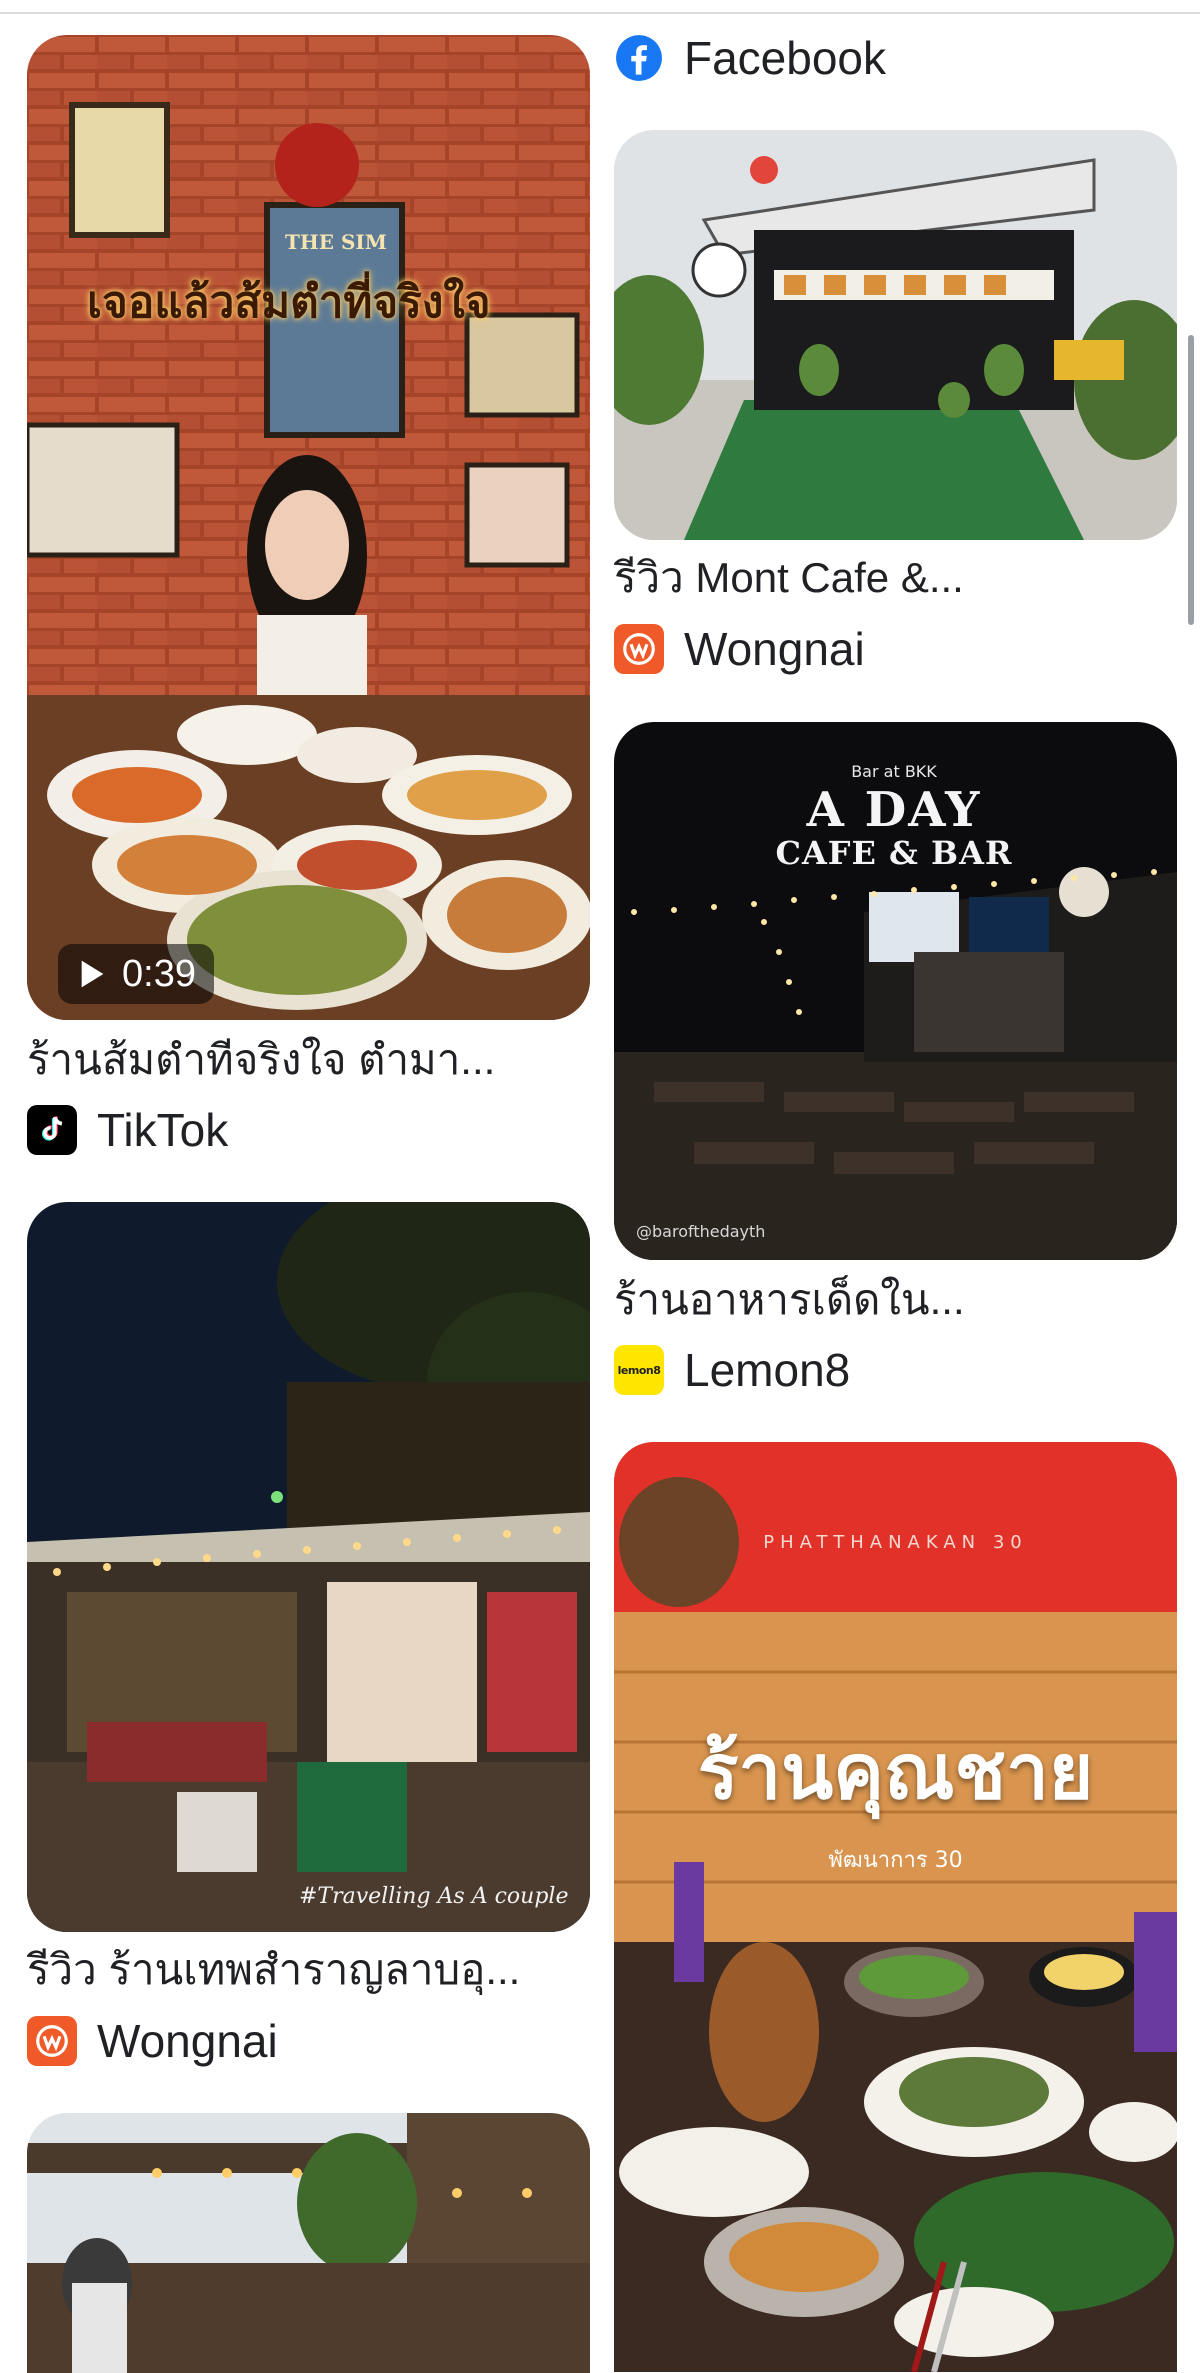 The height and width of the screenshot is (2373, 1200). I want to click on cafe-building-photo, so click(895, 335).